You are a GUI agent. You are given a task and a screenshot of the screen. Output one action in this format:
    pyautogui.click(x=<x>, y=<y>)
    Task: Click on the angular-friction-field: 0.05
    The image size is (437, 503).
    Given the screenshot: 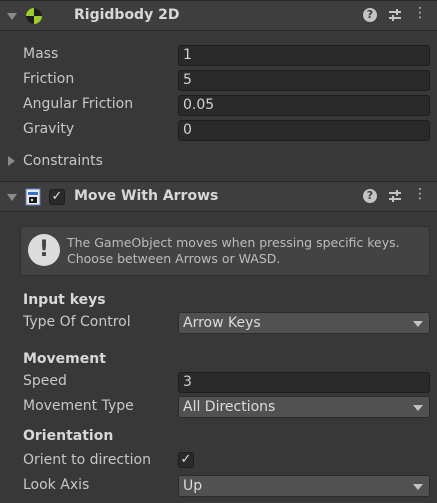 What is the action you would take?
    pyautogui.click(x=304, y=105)
    